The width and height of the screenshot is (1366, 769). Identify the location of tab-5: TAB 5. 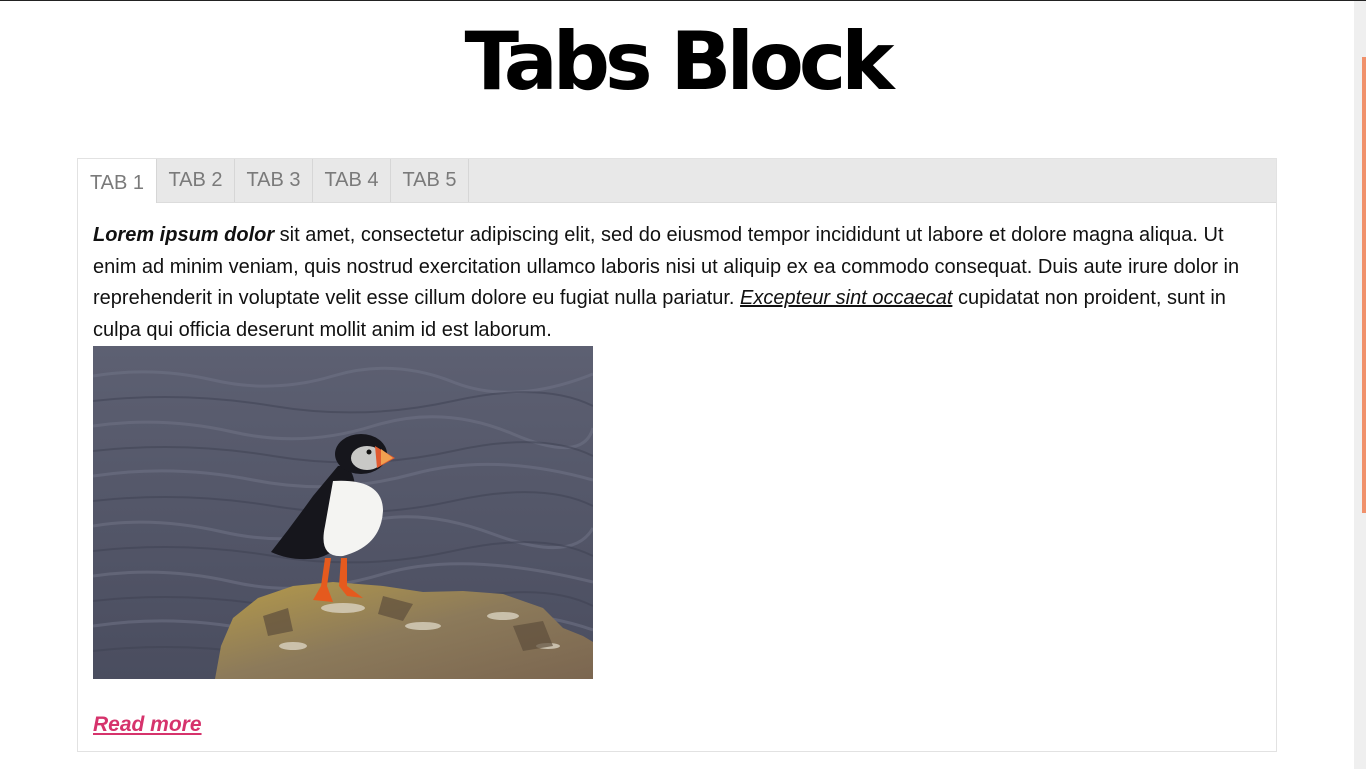
(430, 180).